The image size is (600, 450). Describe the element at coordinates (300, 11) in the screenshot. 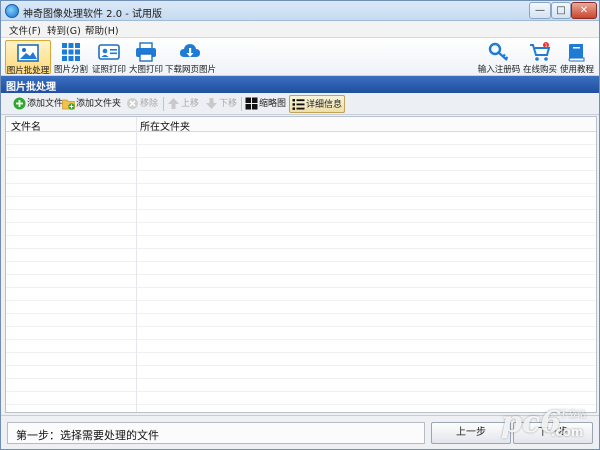

I see `title-bar: 神奇图像处理软件 2.0 - 试用版 — □ ✕` at that location.